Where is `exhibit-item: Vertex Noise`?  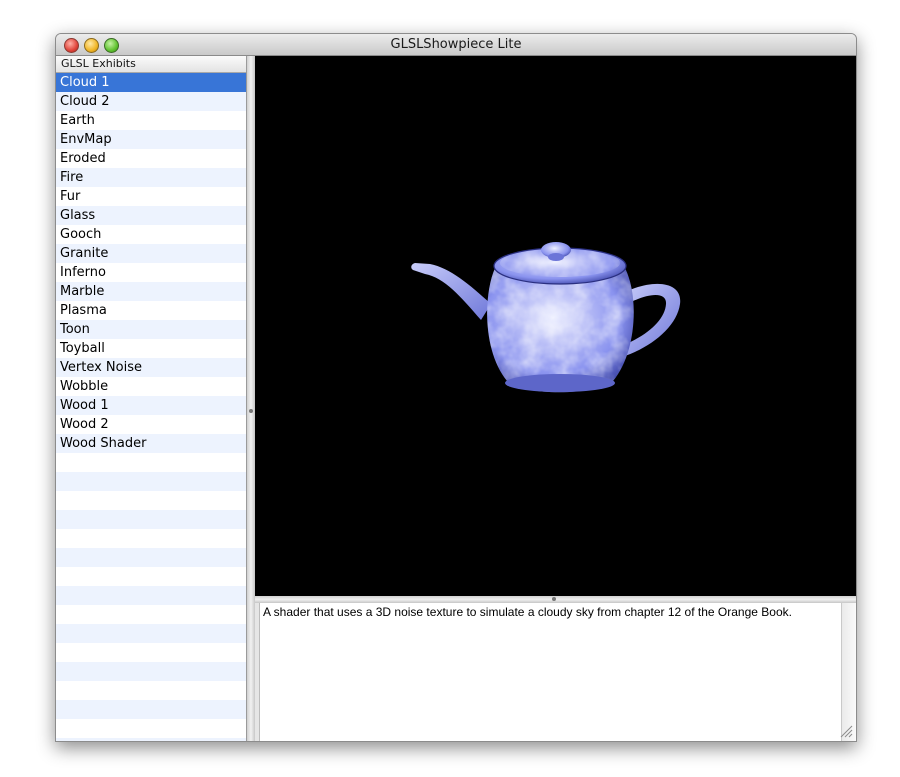 exhibit-item: Vertex Noise is located at coordinates (151, 367).